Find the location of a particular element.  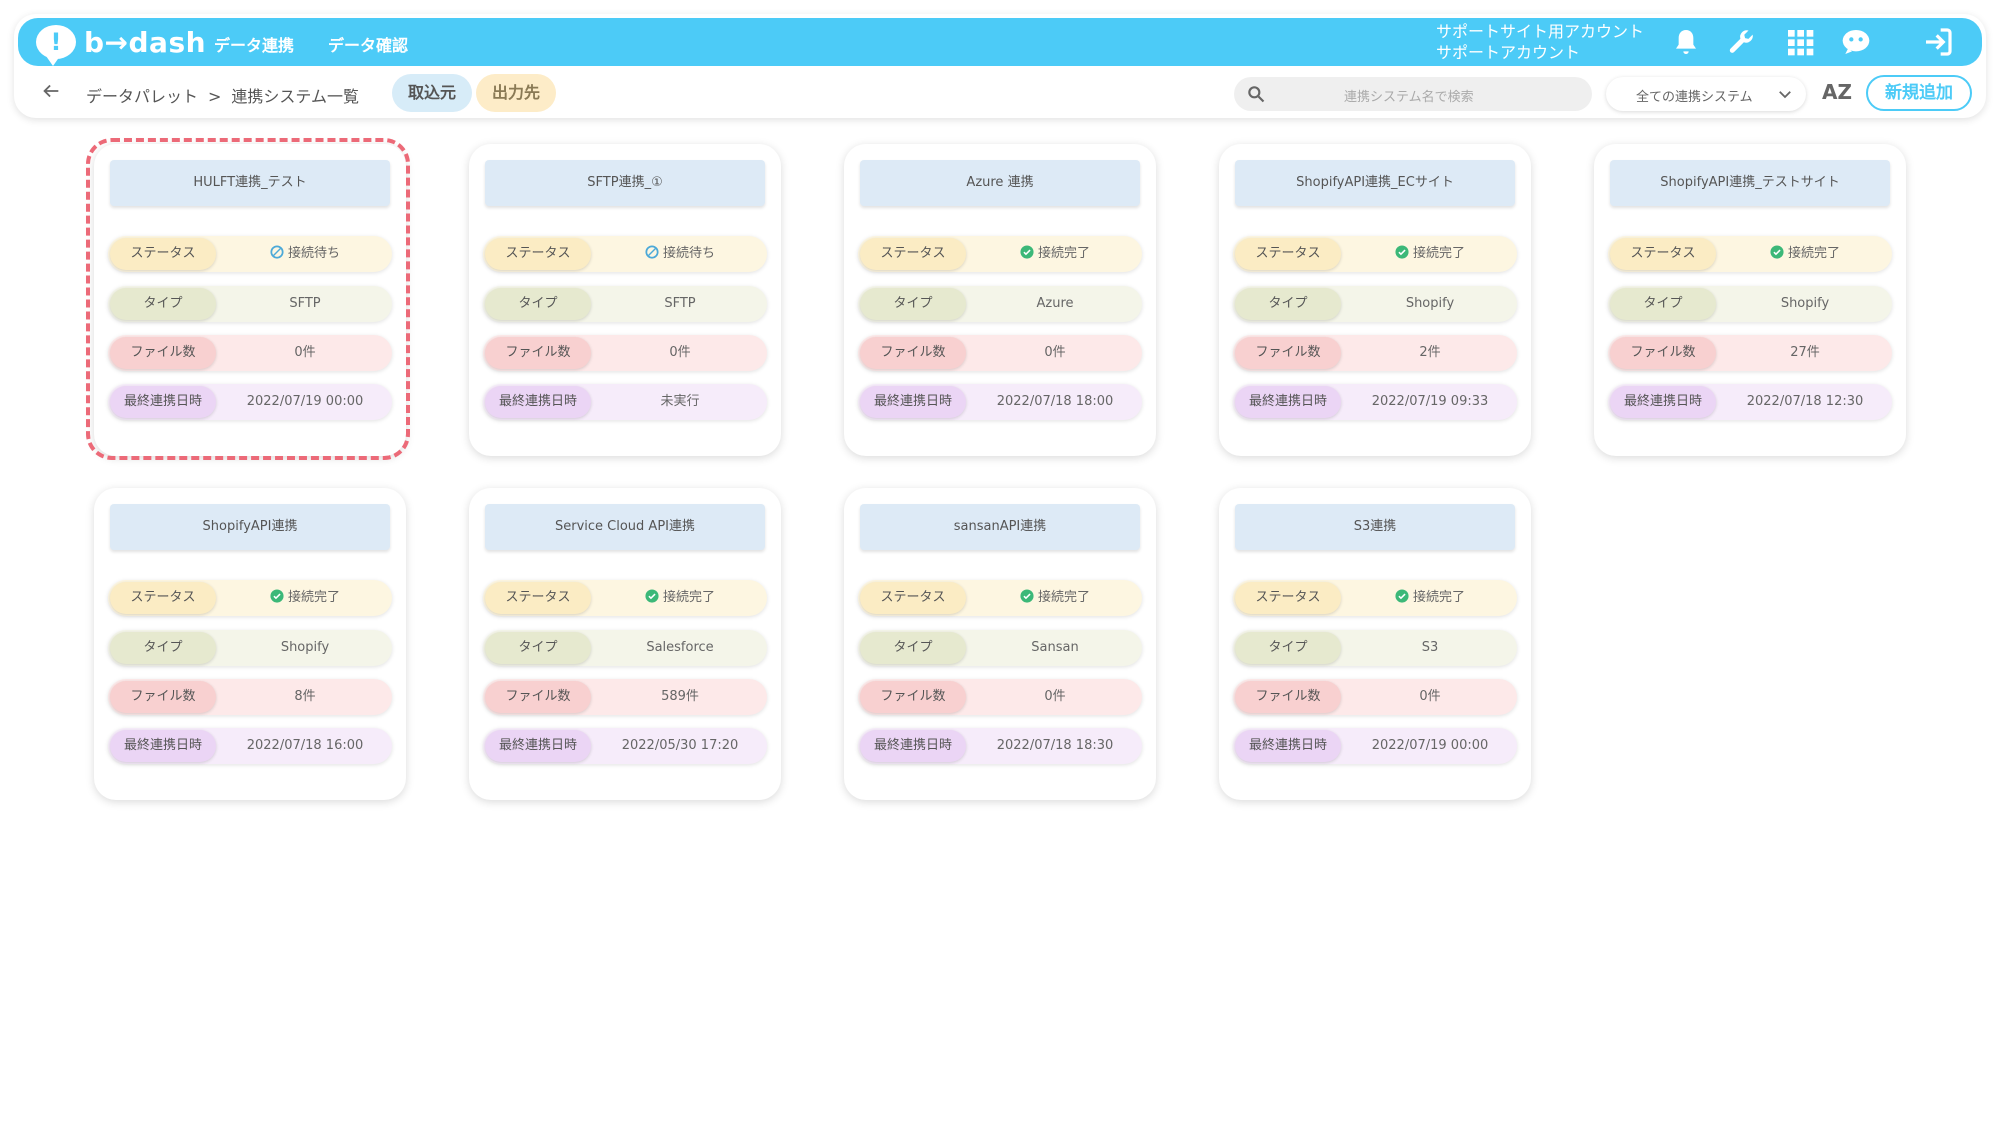

account-name: サポートアカウント is located at coordinates (1508, 52).